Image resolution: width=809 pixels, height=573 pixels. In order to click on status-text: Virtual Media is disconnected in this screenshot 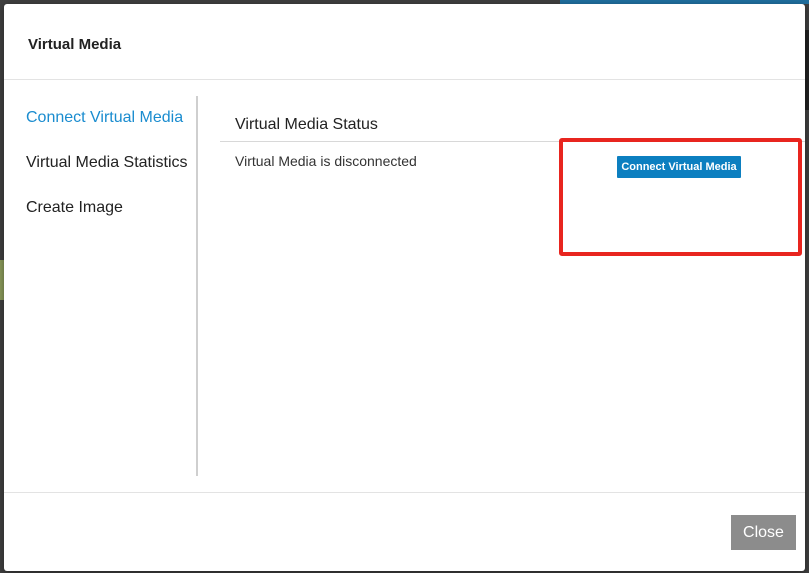, I will do `click(326, 161)`.